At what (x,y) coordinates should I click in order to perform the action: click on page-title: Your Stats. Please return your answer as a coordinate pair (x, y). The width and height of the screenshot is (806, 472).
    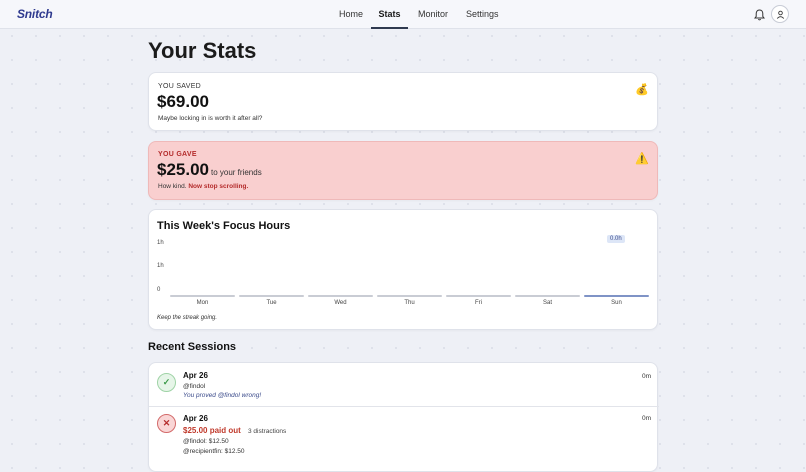
    Looking at the image, I should click on (202, 50).